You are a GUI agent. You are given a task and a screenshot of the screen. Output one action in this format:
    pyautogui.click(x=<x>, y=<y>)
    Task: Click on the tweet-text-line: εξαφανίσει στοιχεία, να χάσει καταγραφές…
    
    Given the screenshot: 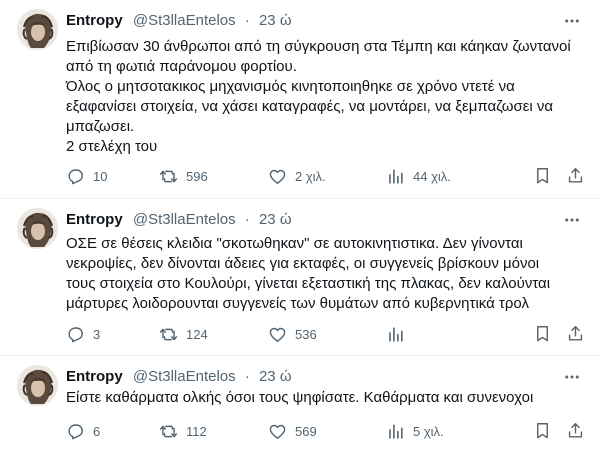 What is the action you would take?
    pyautogui.click(x=310, y=106)
    